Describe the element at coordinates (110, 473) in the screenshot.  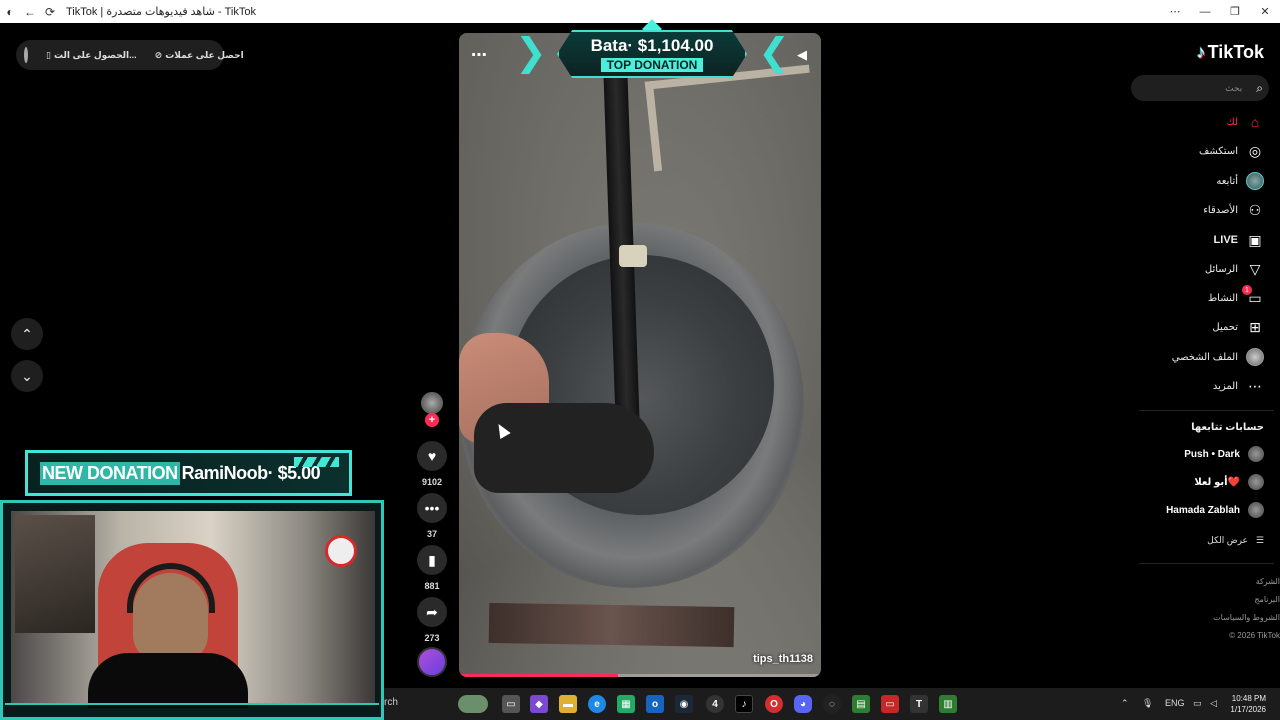
I see `new-donation-label: NEW DONATION` at that location.